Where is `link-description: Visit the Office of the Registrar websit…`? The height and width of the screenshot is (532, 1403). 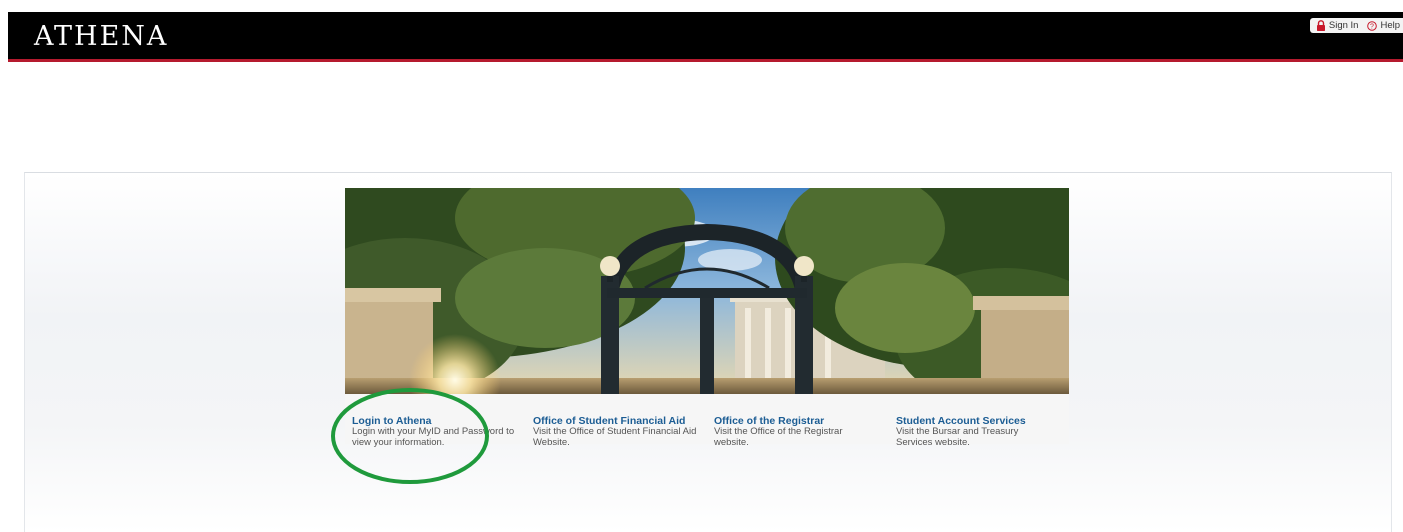 link-description: Visit the Office of the Registrar websit… is located at coordinates (778, 437).